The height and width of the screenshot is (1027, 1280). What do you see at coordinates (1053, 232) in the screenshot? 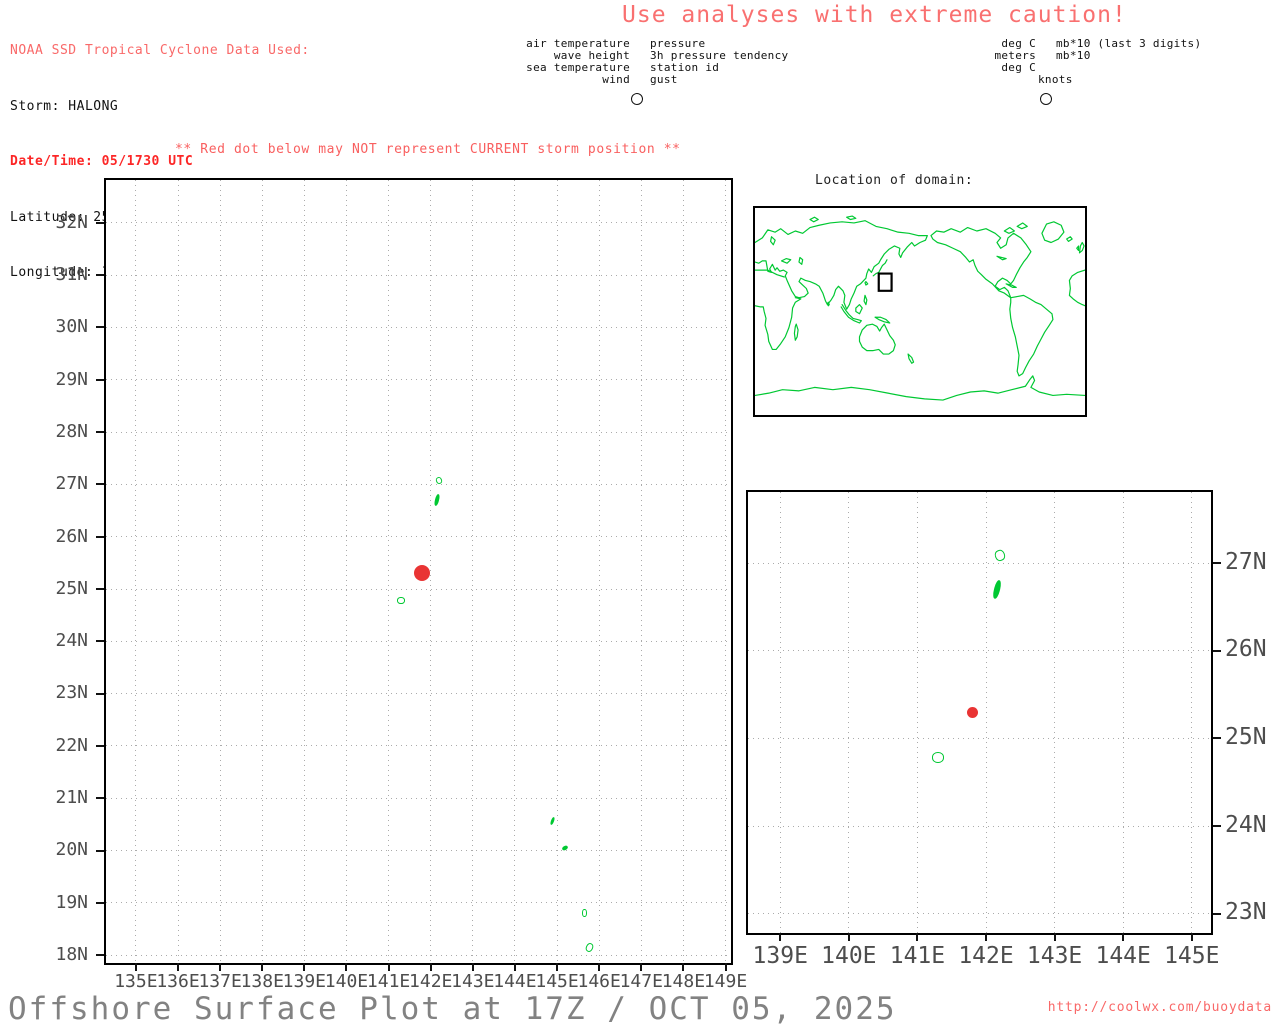
I see `coastline-greenland` at bounding box center [1053, 232].